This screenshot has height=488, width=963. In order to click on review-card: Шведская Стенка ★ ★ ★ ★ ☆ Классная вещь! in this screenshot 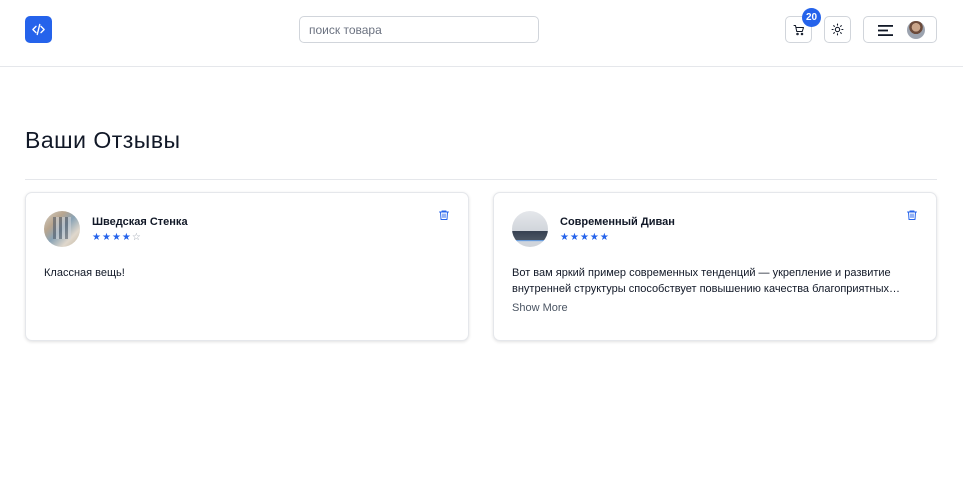, I will do `click(247, 266)`.